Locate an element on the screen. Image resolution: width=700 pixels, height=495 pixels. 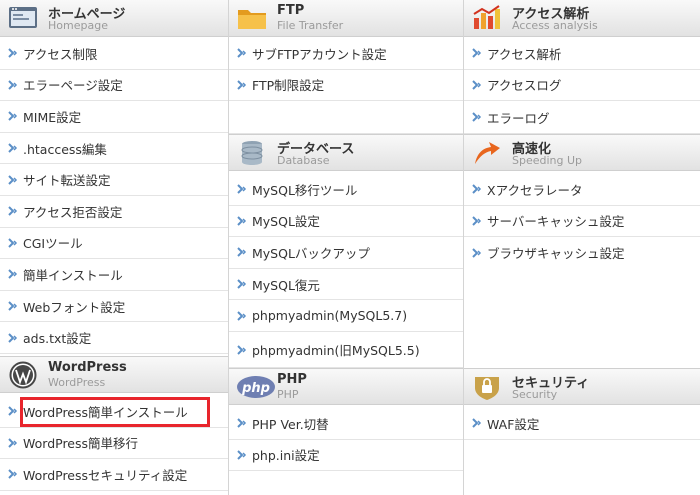
menu-item-phpmyadmin-55: phpmyadmin(旧MySQL5.5) is located at coordinates (346, 350).